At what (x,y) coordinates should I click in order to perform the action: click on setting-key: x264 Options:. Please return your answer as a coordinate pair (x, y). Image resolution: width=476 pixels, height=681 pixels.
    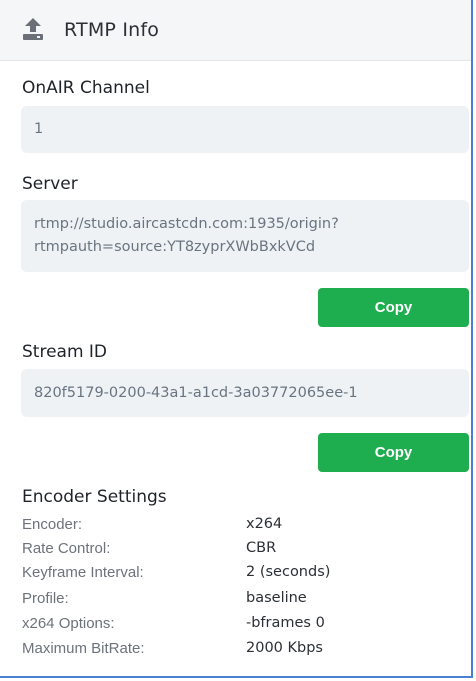
    Looking at the image, I should click on (68, 623).